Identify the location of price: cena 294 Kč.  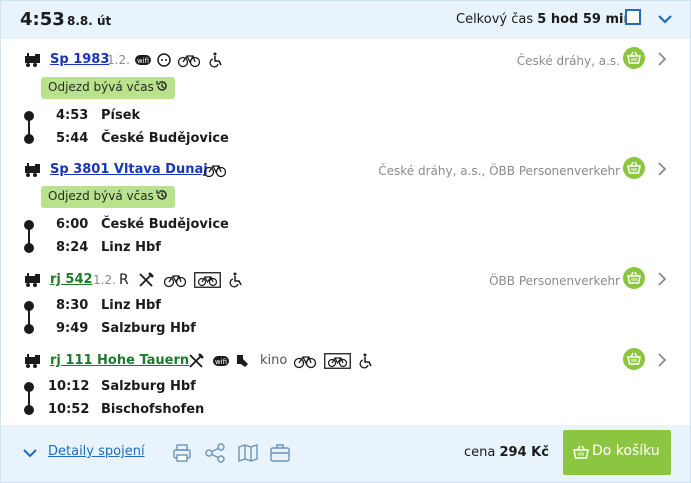
(506, 452).